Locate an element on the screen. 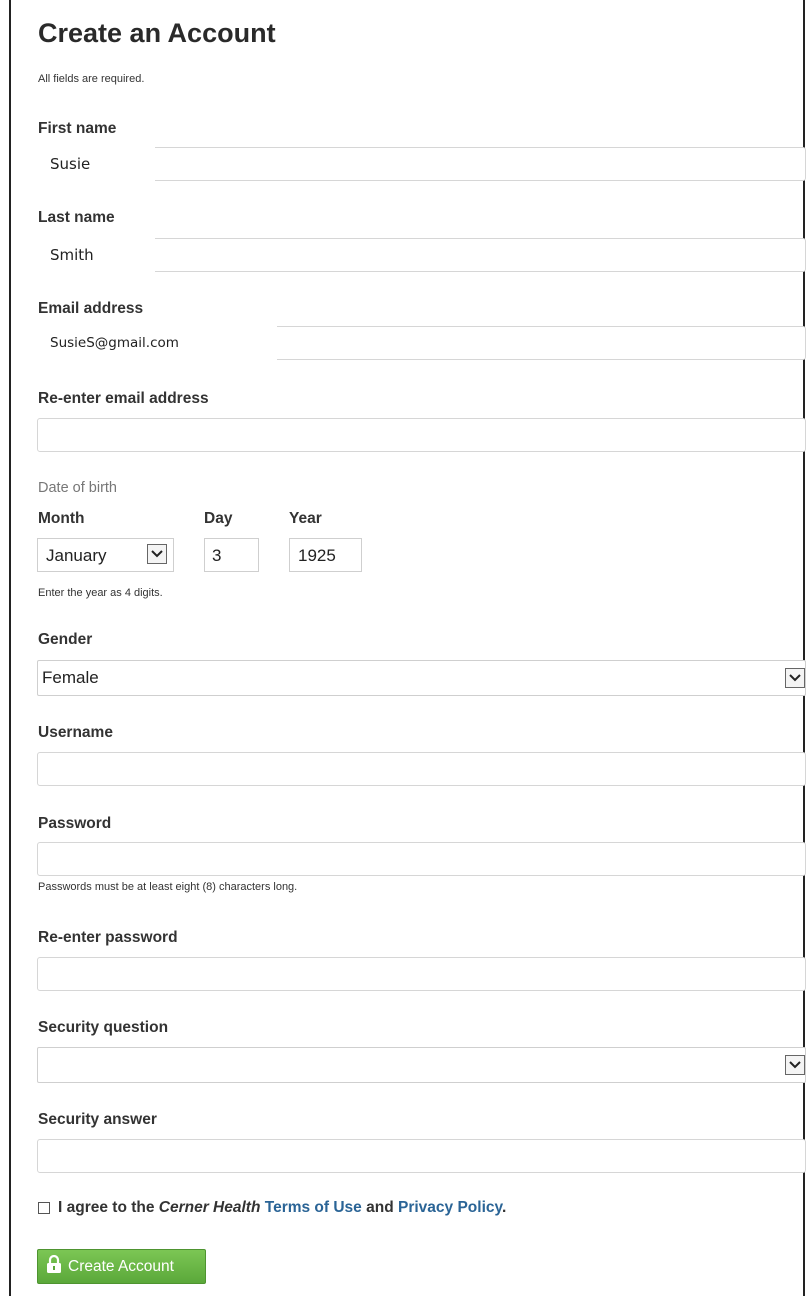 The image size is (807, 1296). password-confirm-field is located at coordinates (421, 974).